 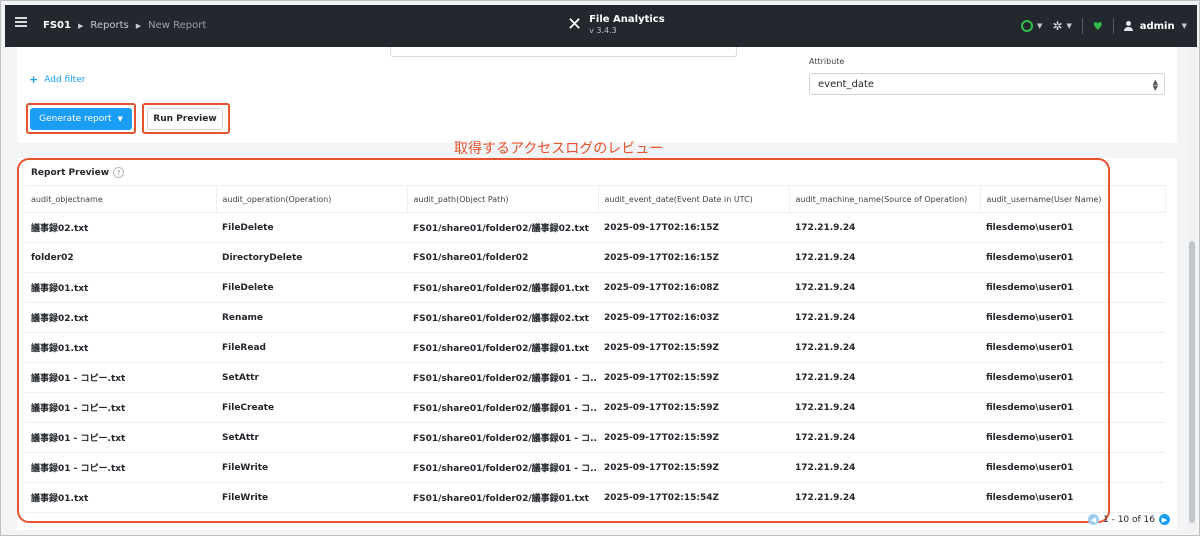 I want to click on pagination-text: 1 - 10 of 16, so click(x=1129, y=519).